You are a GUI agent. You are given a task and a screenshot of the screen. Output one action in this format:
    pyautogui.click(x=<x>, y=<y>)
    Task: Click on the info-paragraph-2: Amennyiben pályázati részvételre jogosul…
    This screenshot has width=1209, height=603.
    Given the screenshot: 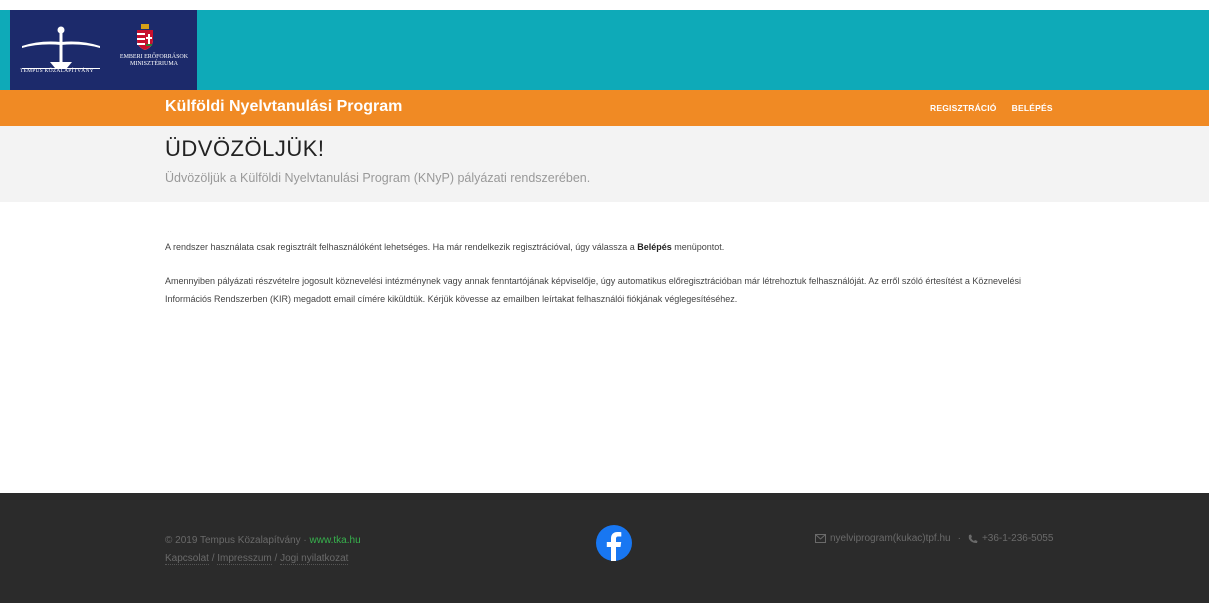 What is the action you would take?
    pyautogui.click(x=593, y=290)
    